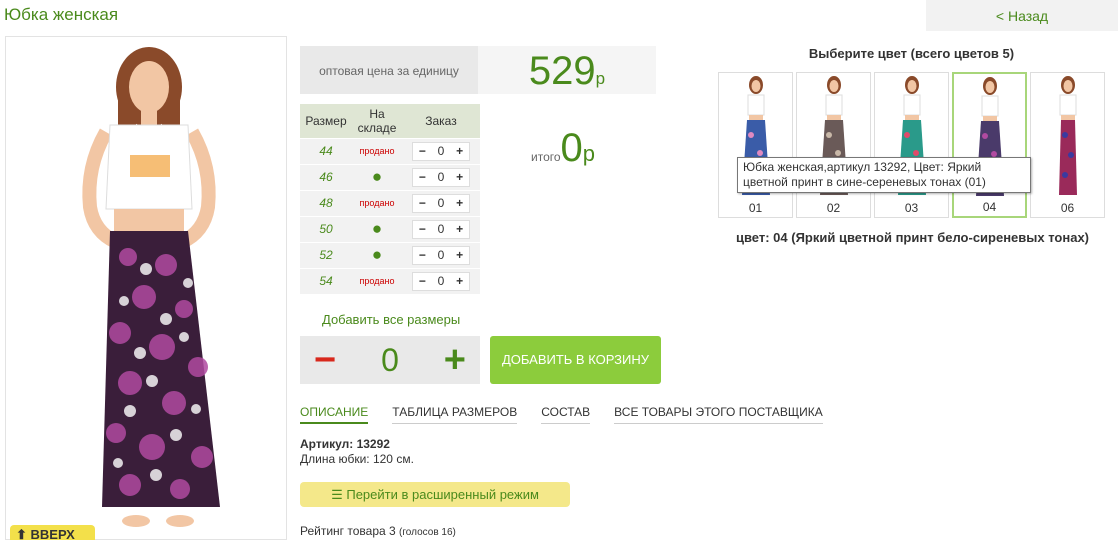 The width and height of the screenshot is (1118, 540). I want to click on size-cell: 52, so click(326, 254).